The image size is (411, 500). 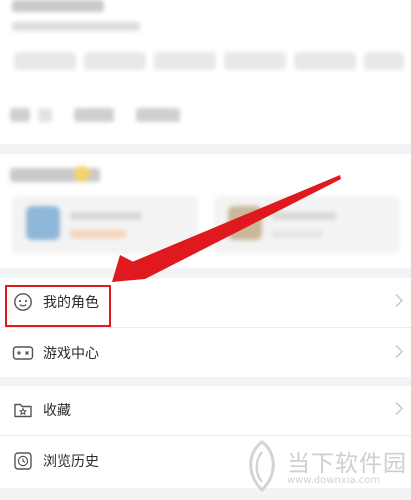 I want to click on menu-item-label: 浏览历史, so click(x=71, y=462).